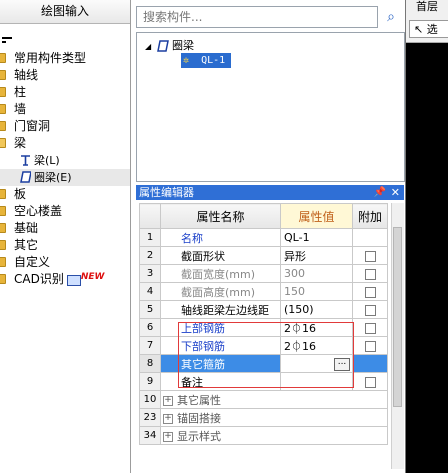 This screenshot has width=448, height=473. What do you see at coordinates (150, 291) in the screenshot?
I see `row-number: 4` at bounding box center [150, 291].